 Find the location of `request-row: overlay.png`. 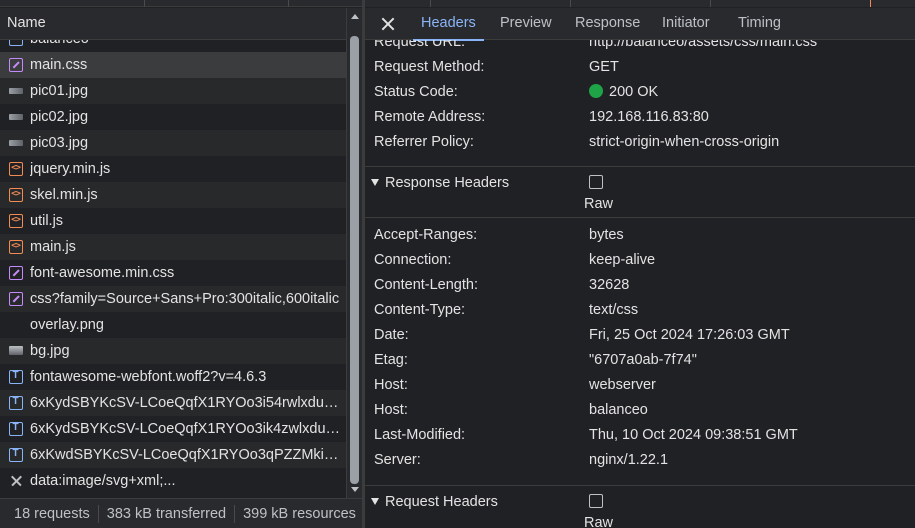

request-row: overlay.png is located at coordinates (173, 325).